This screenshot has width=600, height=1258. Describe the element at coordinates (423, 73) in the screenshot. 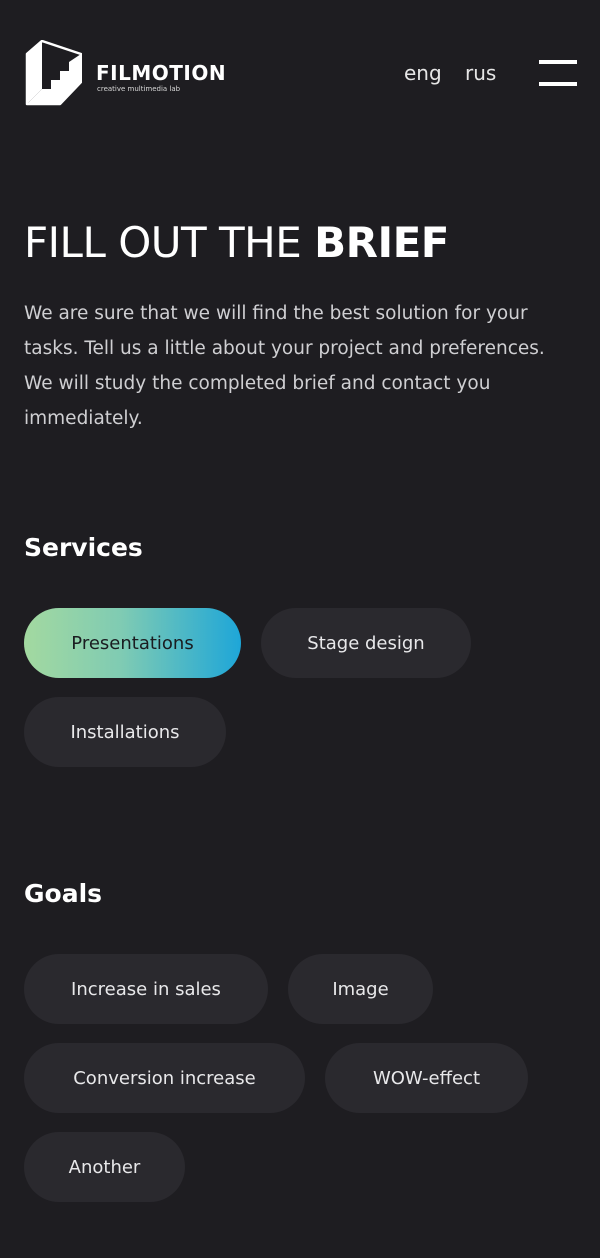

I see `language-eng-link: eng` at that location.